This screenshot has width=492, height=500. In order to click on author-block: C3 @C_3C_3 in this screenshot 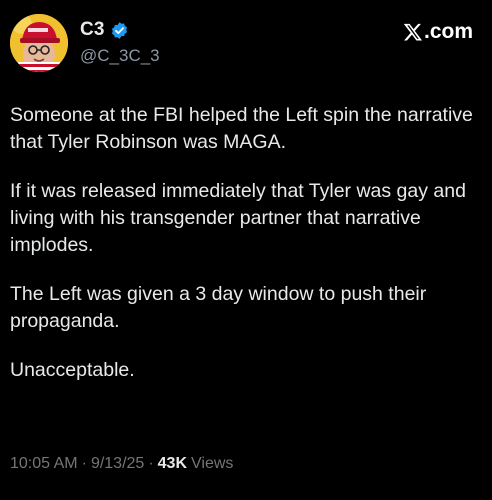, I will do `click(120, 42)`.